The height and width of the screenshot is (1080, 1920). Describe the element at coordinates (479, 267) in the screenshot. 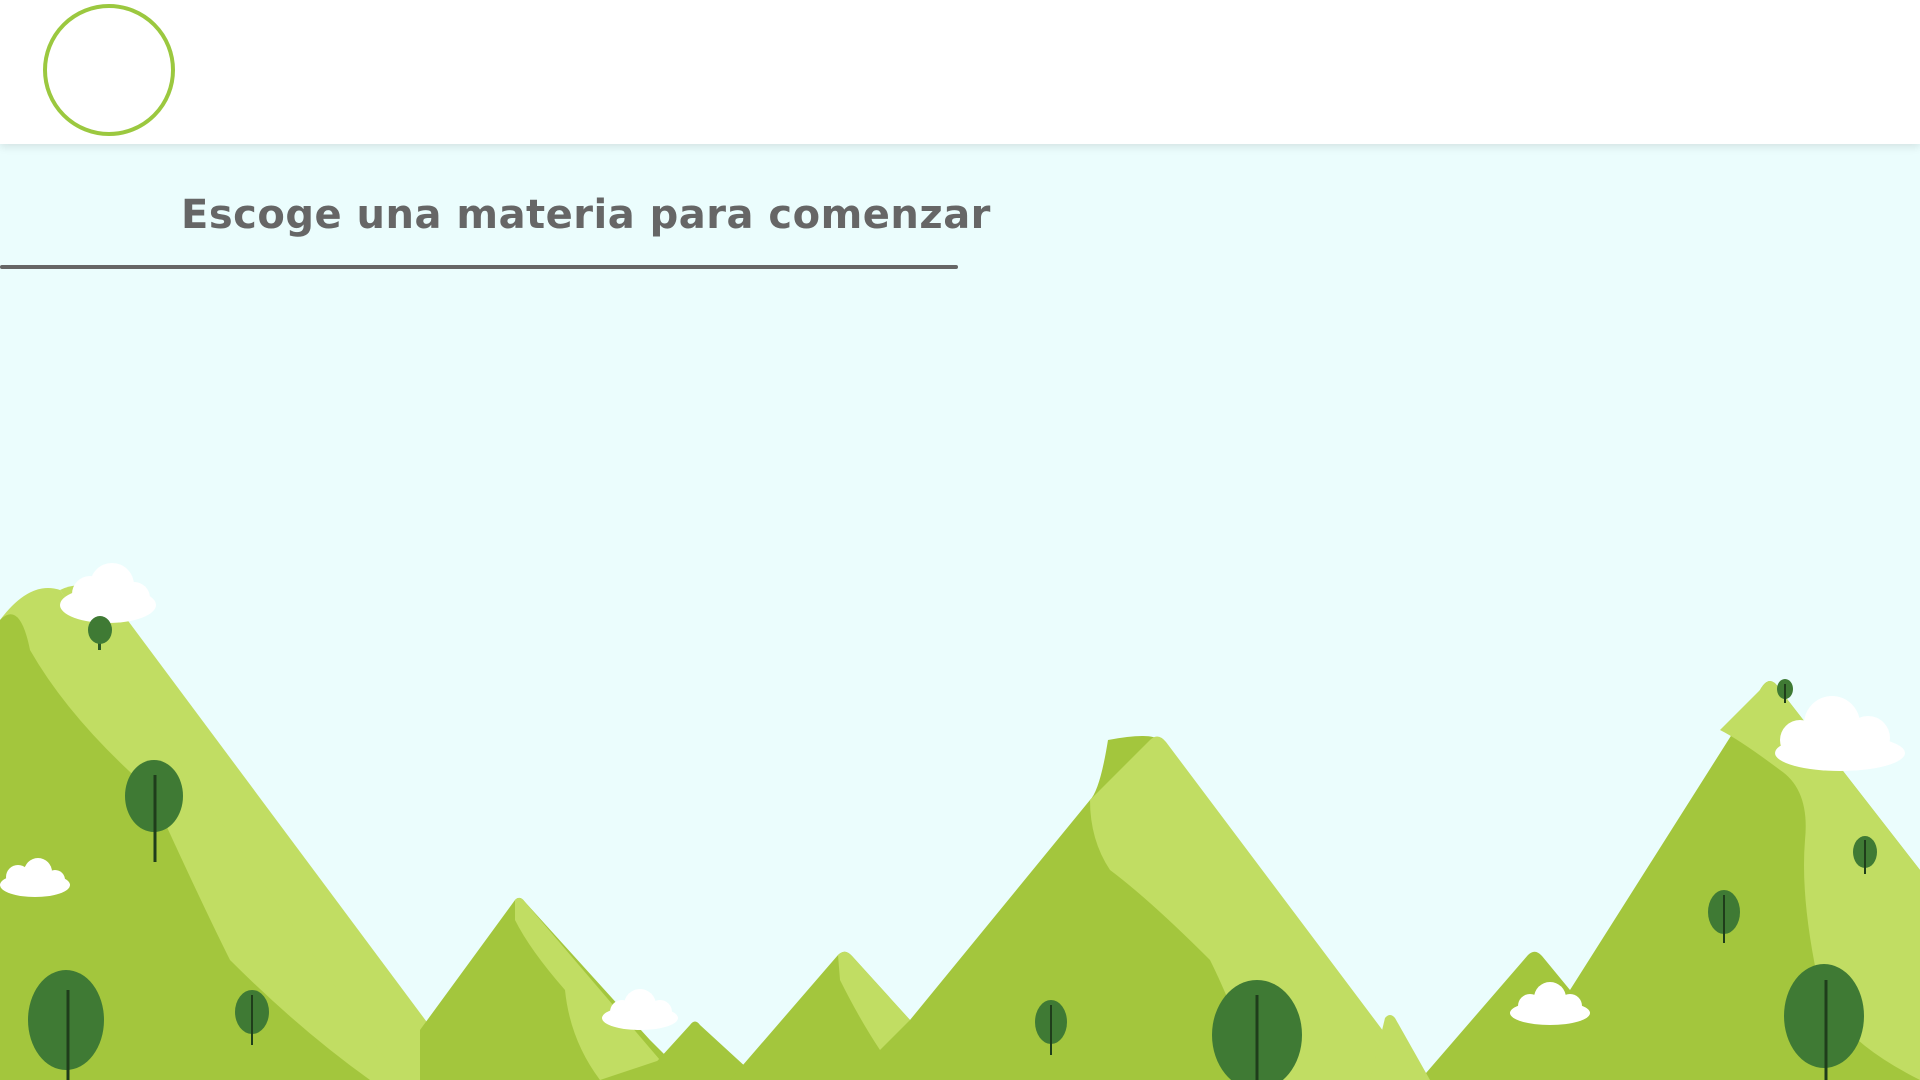

I see `heading-underline` at that location.